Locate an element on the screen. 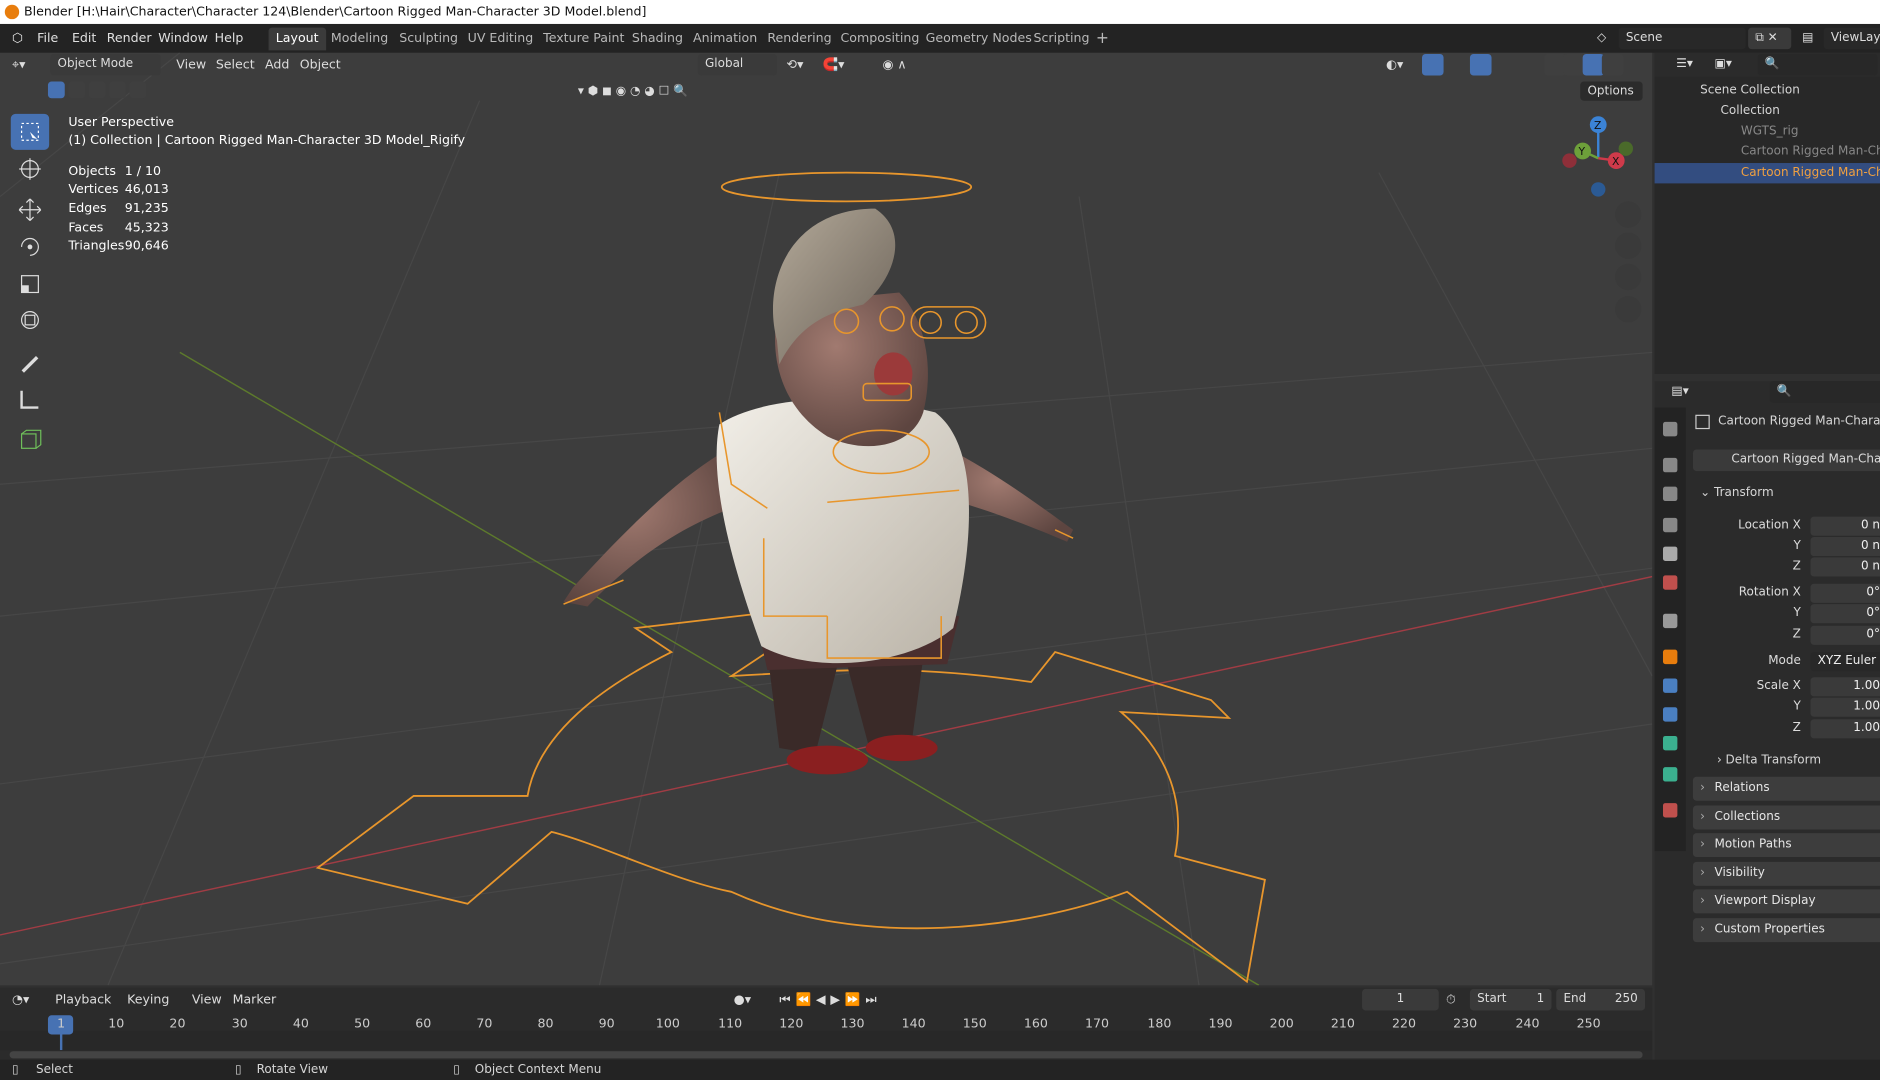 Image resolution: width=1880 pixels, height=1080 pixels. outliner-item-character: Cartoon Rigged Man-Chara is located at coordinates (1767, 151).